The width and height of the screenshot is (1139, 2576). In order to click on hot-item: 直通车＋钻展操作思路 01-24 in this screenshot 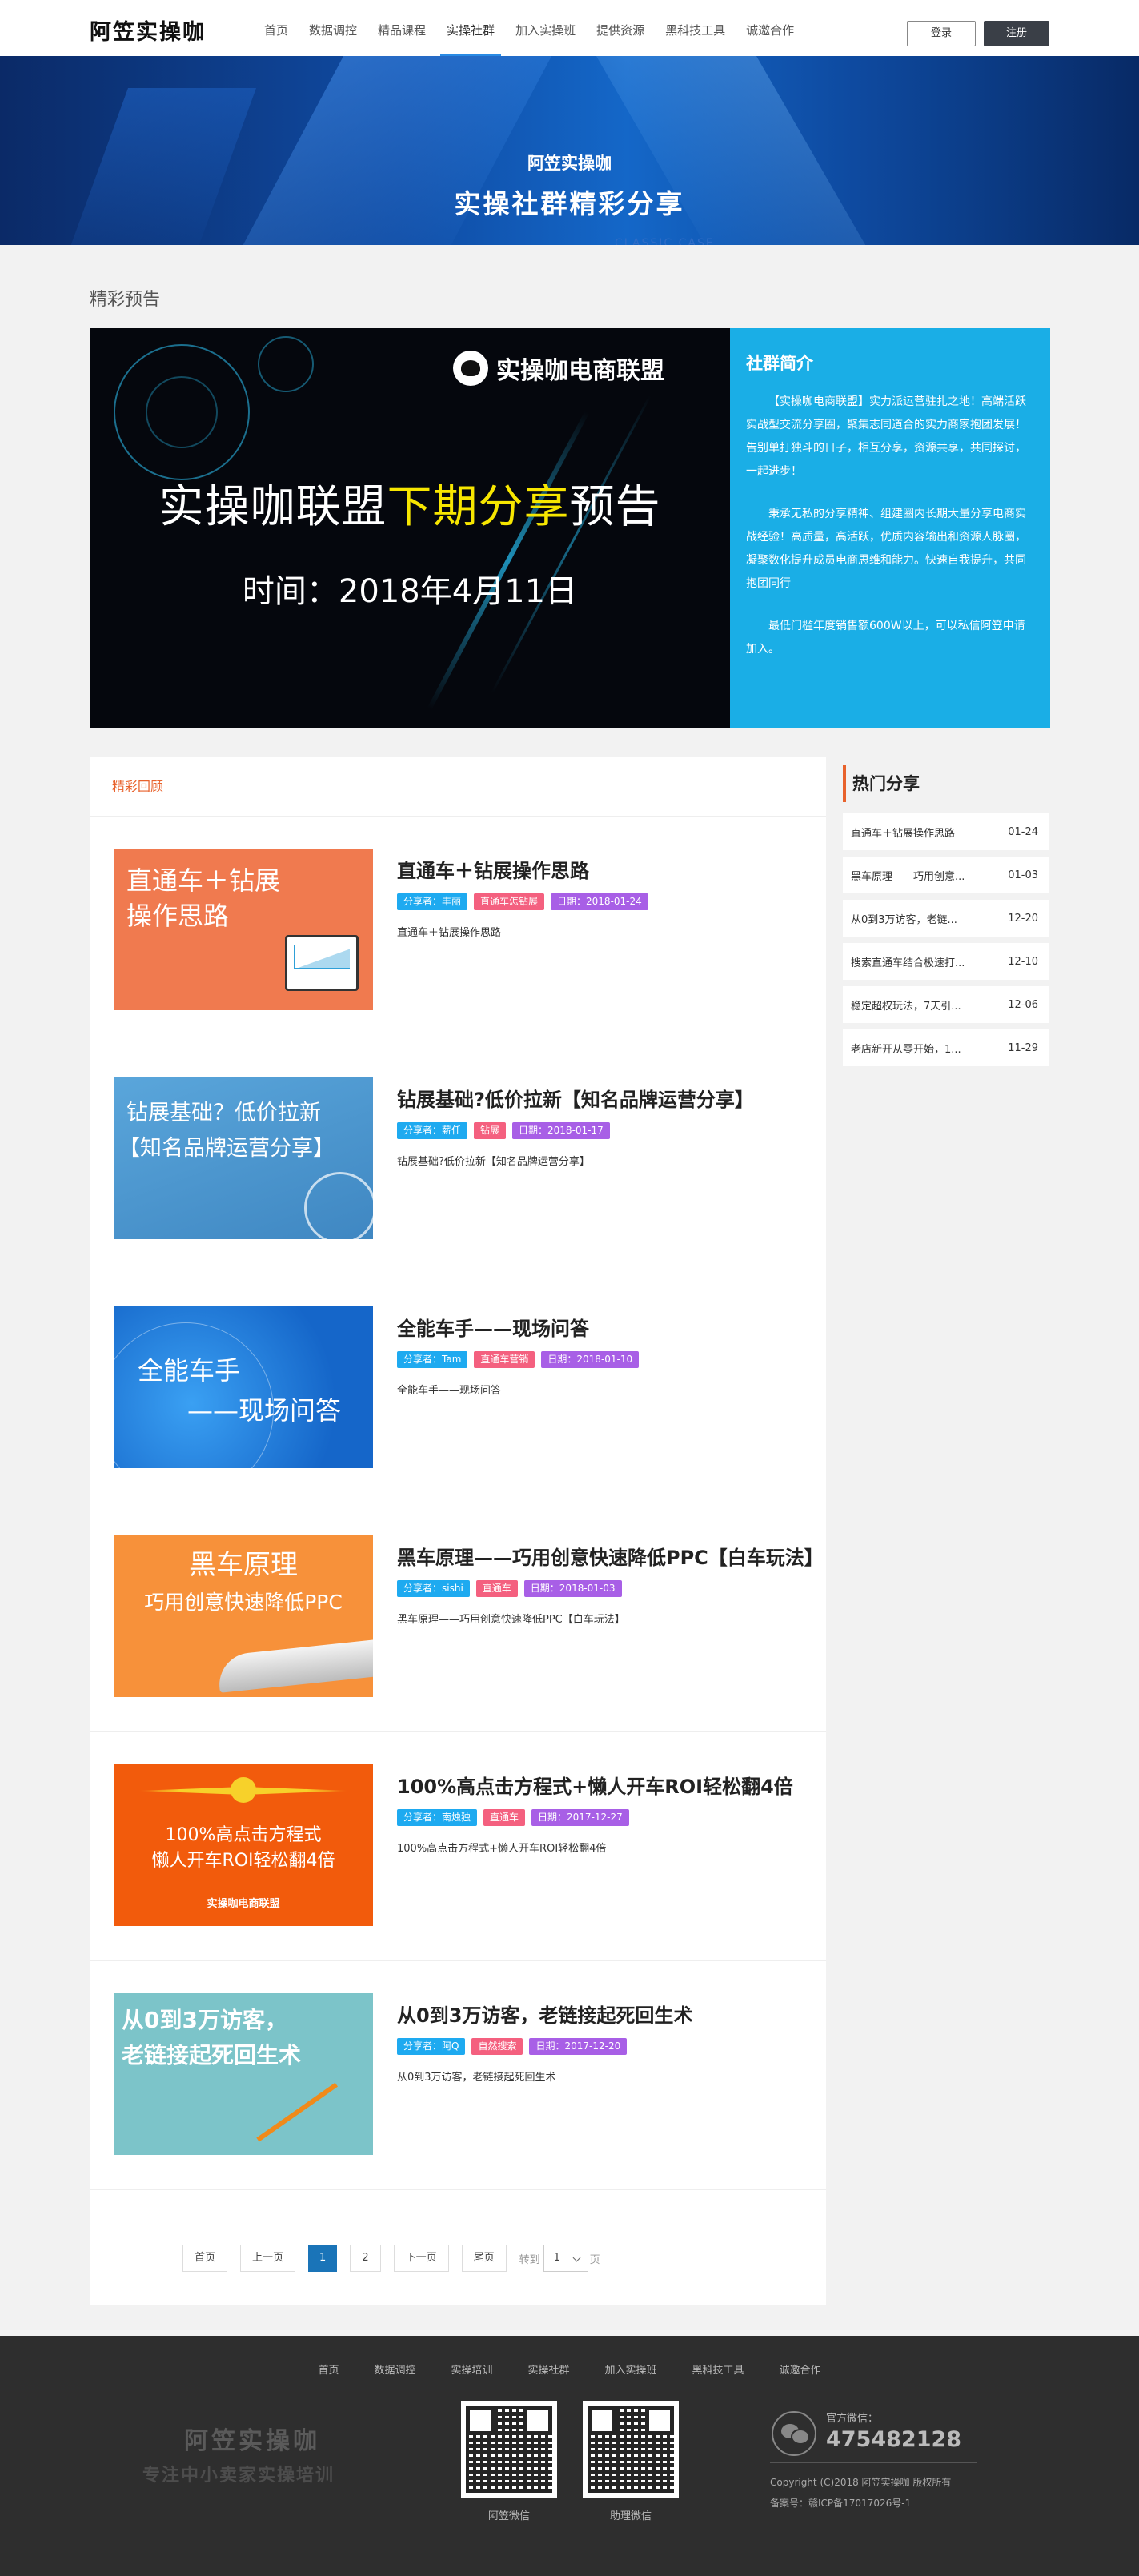, I will do `click(946, 832)`.